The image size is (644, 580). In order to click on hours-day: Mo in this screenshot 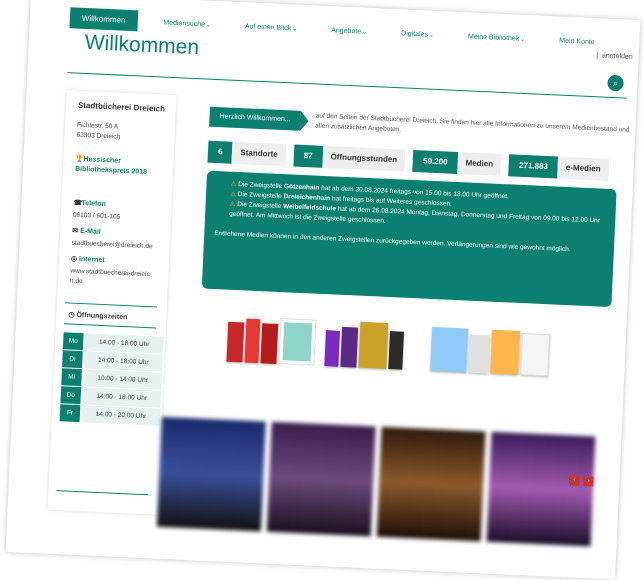, I will do `click(73, 341)`.